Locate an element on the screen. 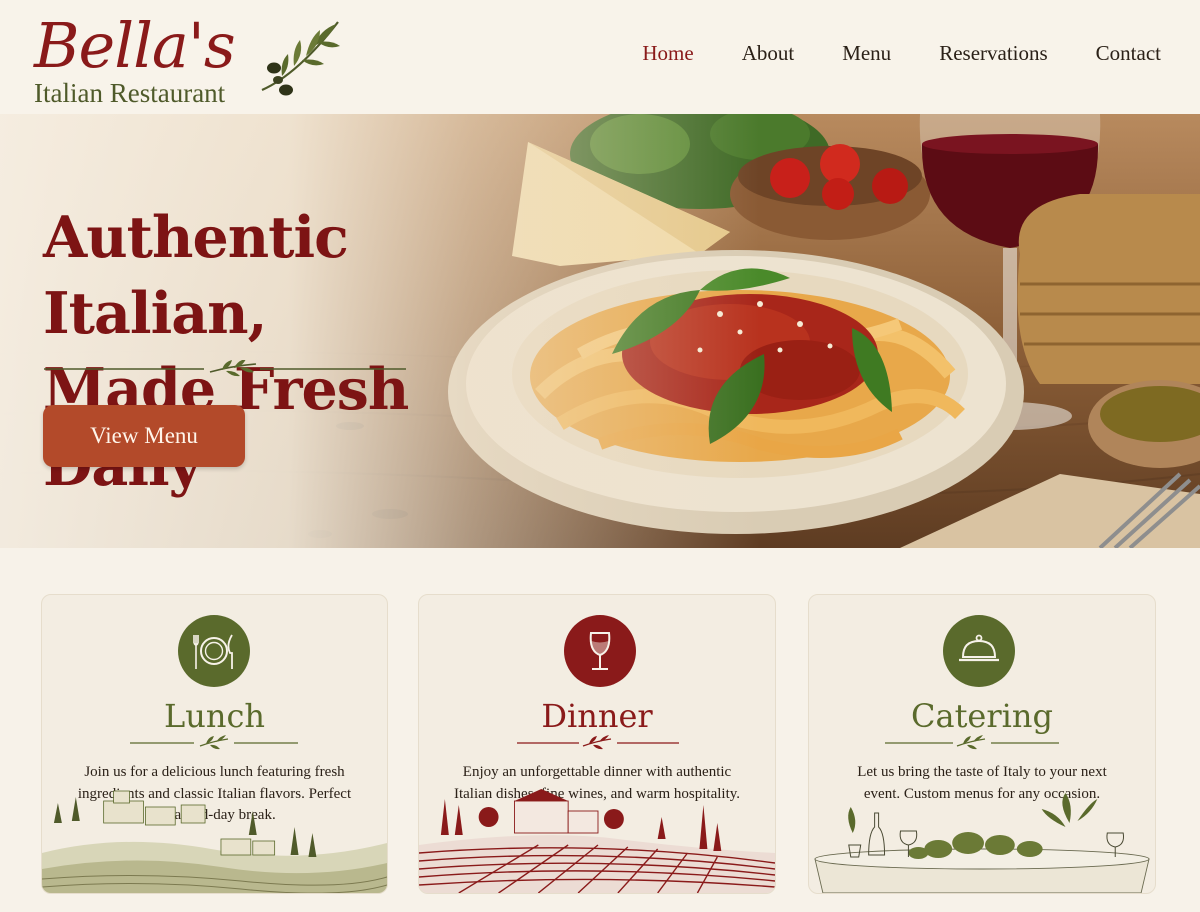 The image size is (1200, 912). card-lunch-title: Lunch is located at coordinates (214, 716).